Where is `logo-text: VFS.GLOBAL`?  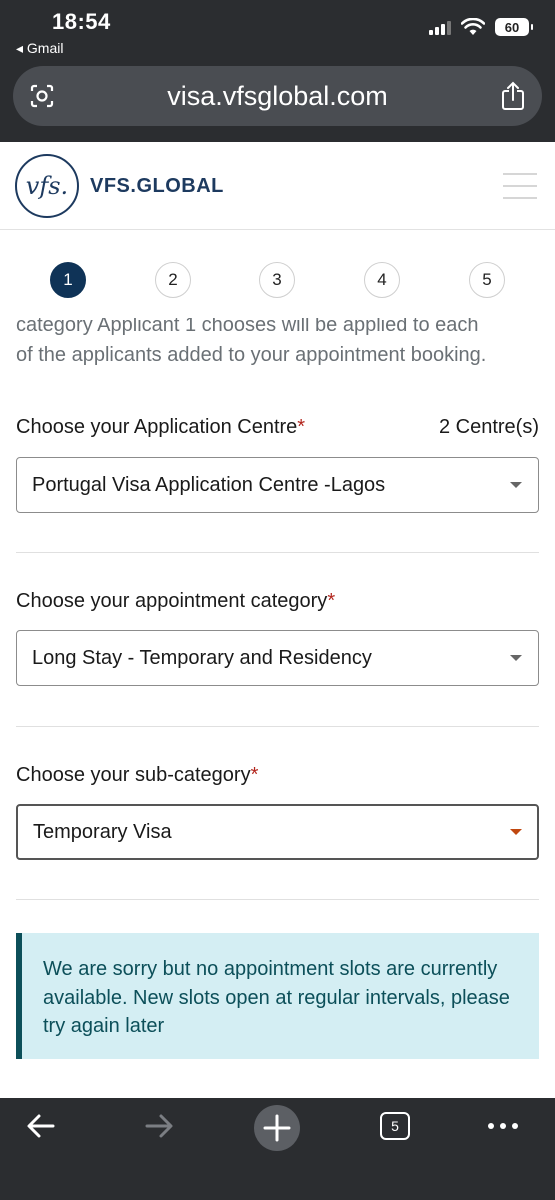 logo-text: VFS.GLOBAL is located at coordinates (157, 186).